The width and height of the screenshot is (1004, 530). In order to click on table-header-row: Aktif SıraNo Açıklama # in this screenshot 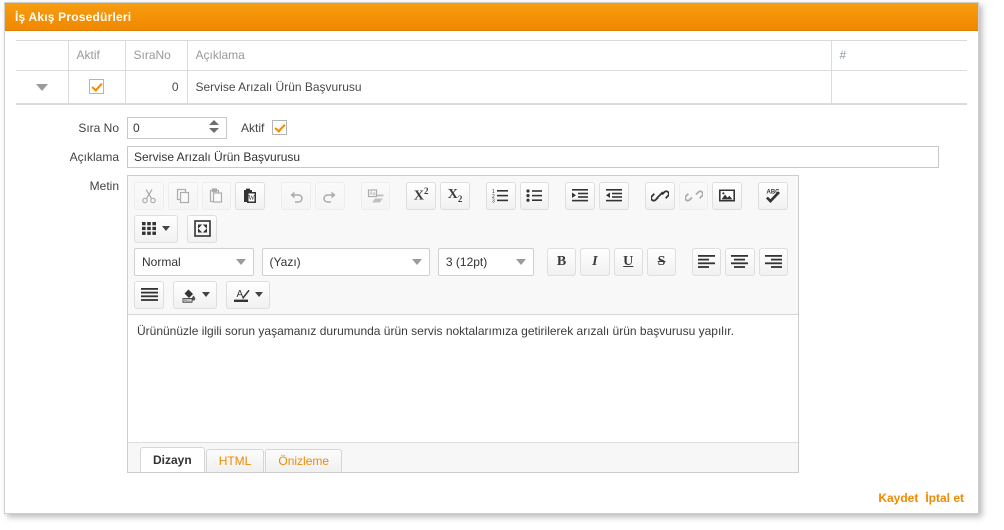, I will do `click(491, 56)`.